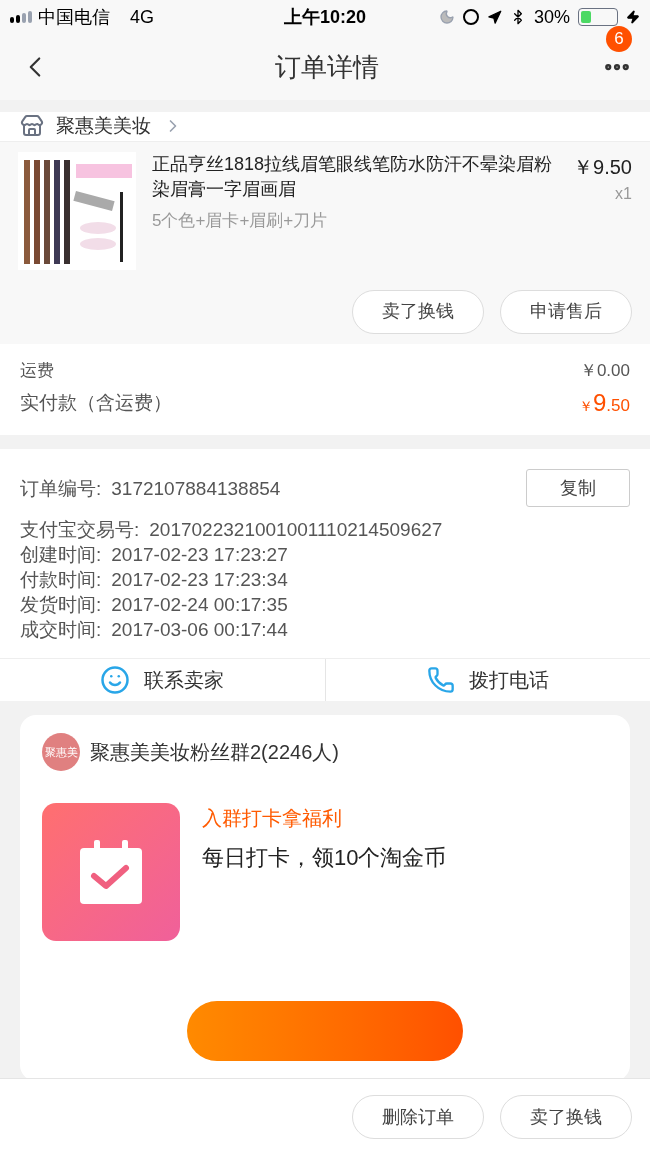 The image size is (650, 1155). I want to click on action-button: 申请售后, so click(566, 311).